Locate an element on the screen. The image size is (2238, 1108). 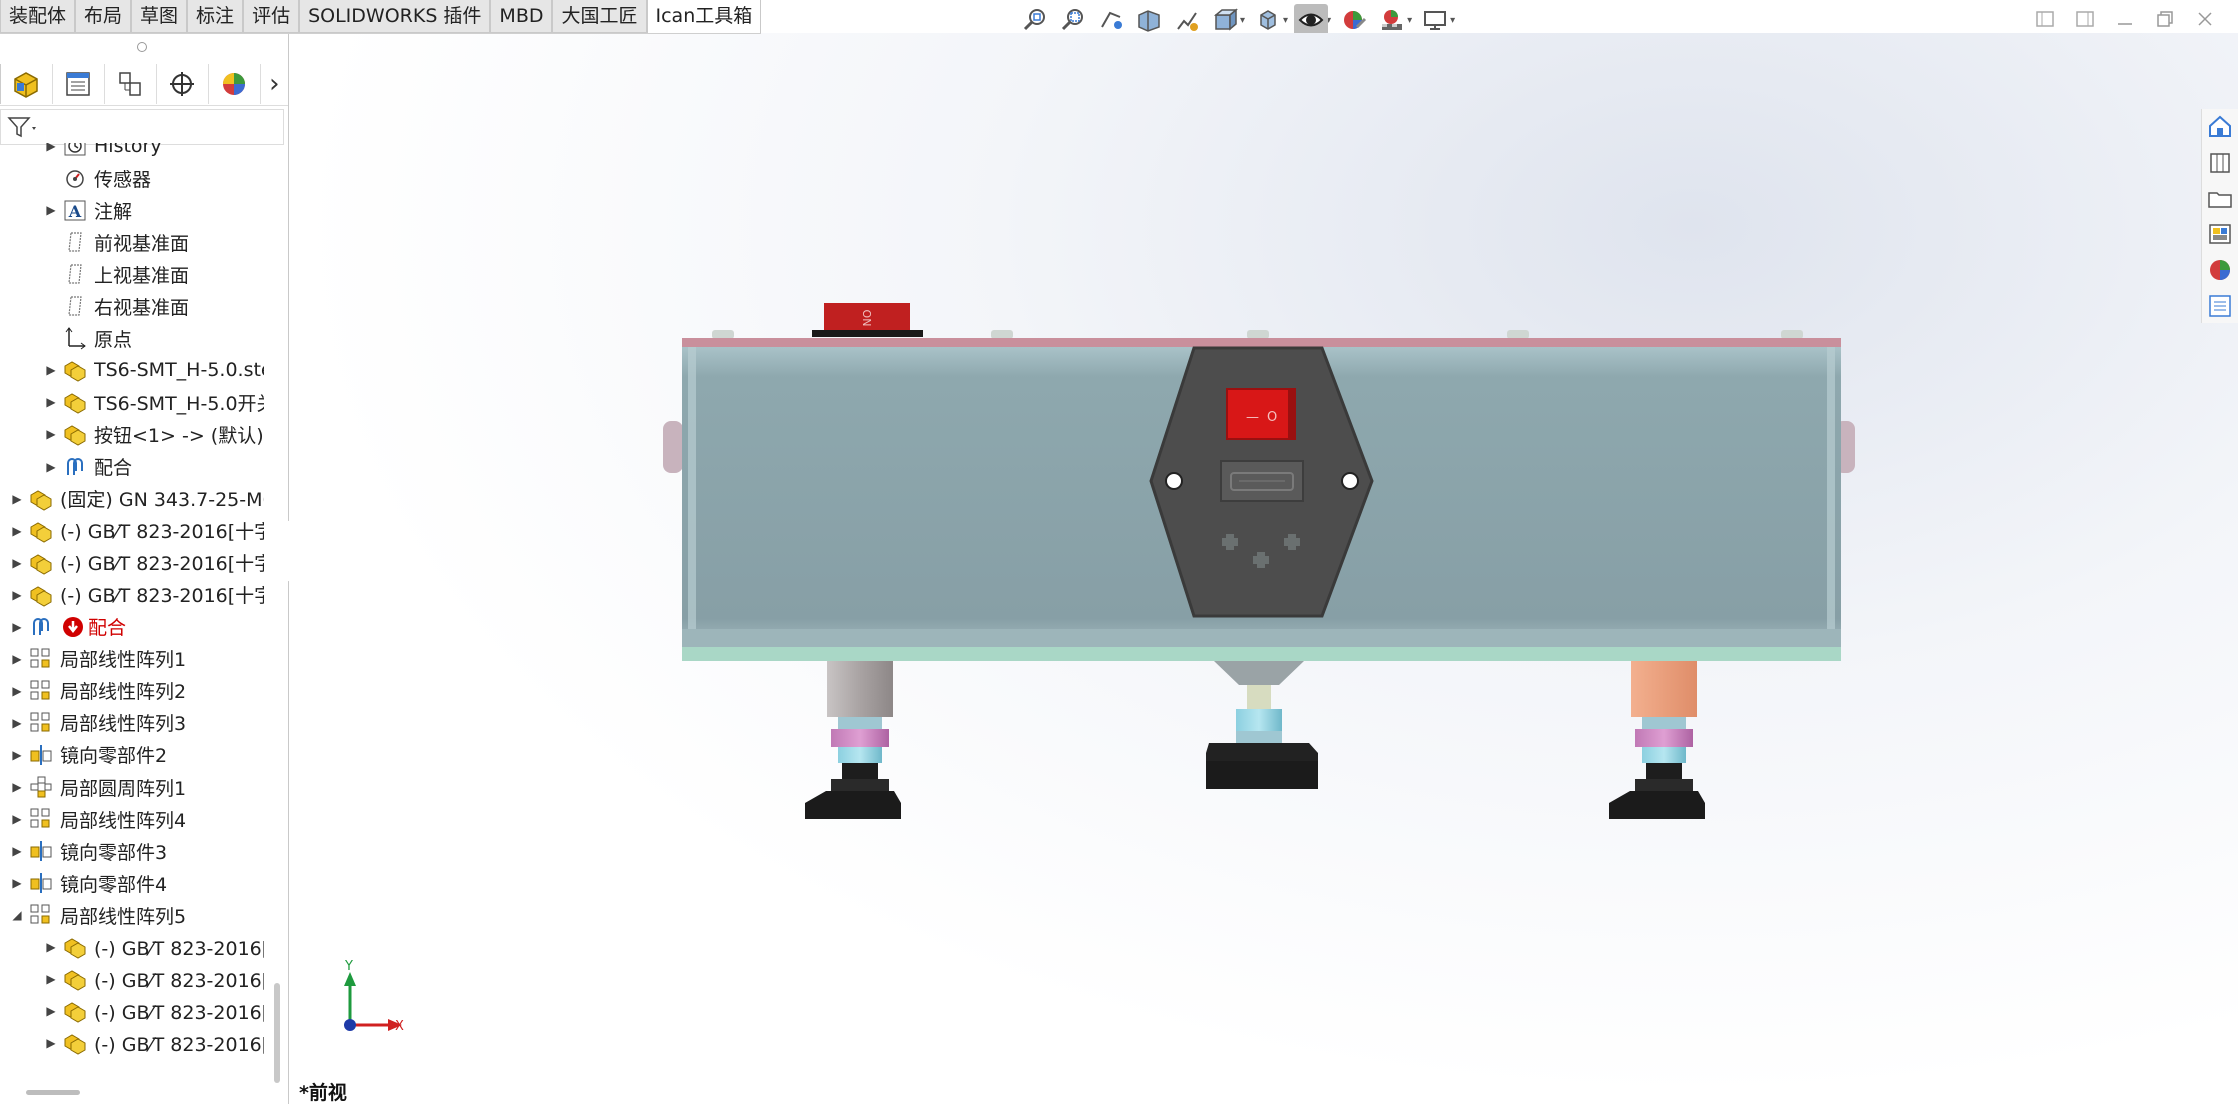
file-explorer-icon is located at coordinates (2220, 198).